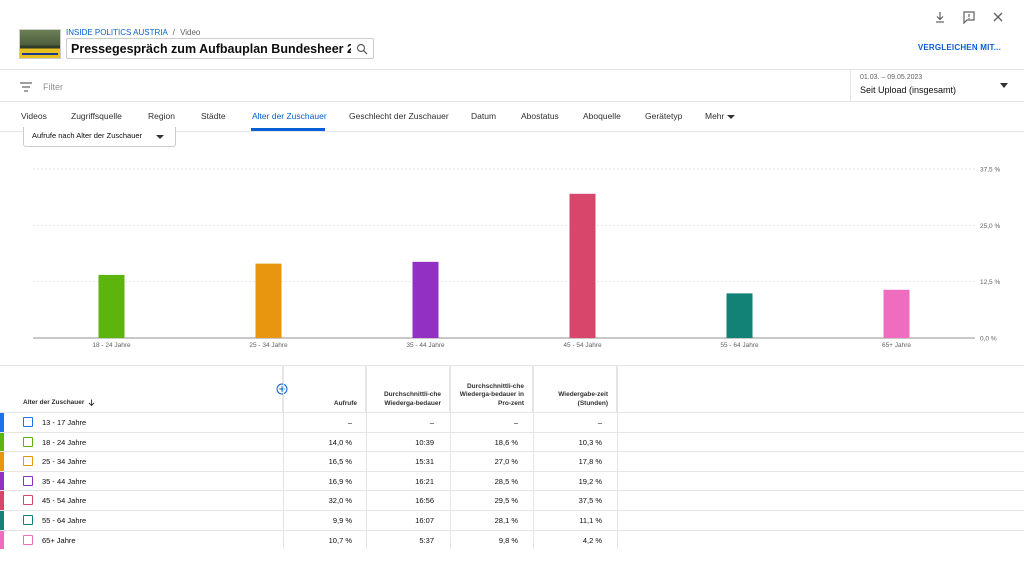  What do you see at coordinates (26, 87) in the screenshot?
I see `filter-icon` at bounding box center [26, 87].